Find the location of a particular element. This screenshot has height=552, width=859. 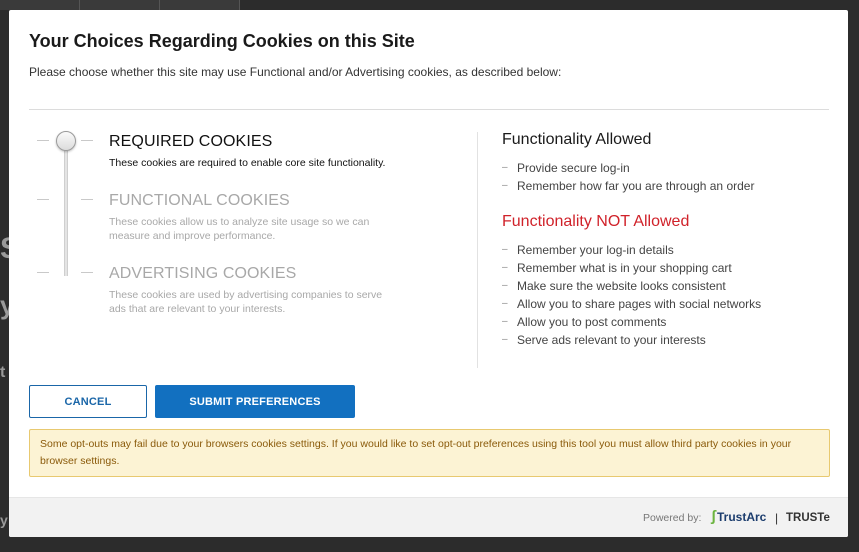

list-item: – Provide secure log-in is located at coordinates (566, 168).